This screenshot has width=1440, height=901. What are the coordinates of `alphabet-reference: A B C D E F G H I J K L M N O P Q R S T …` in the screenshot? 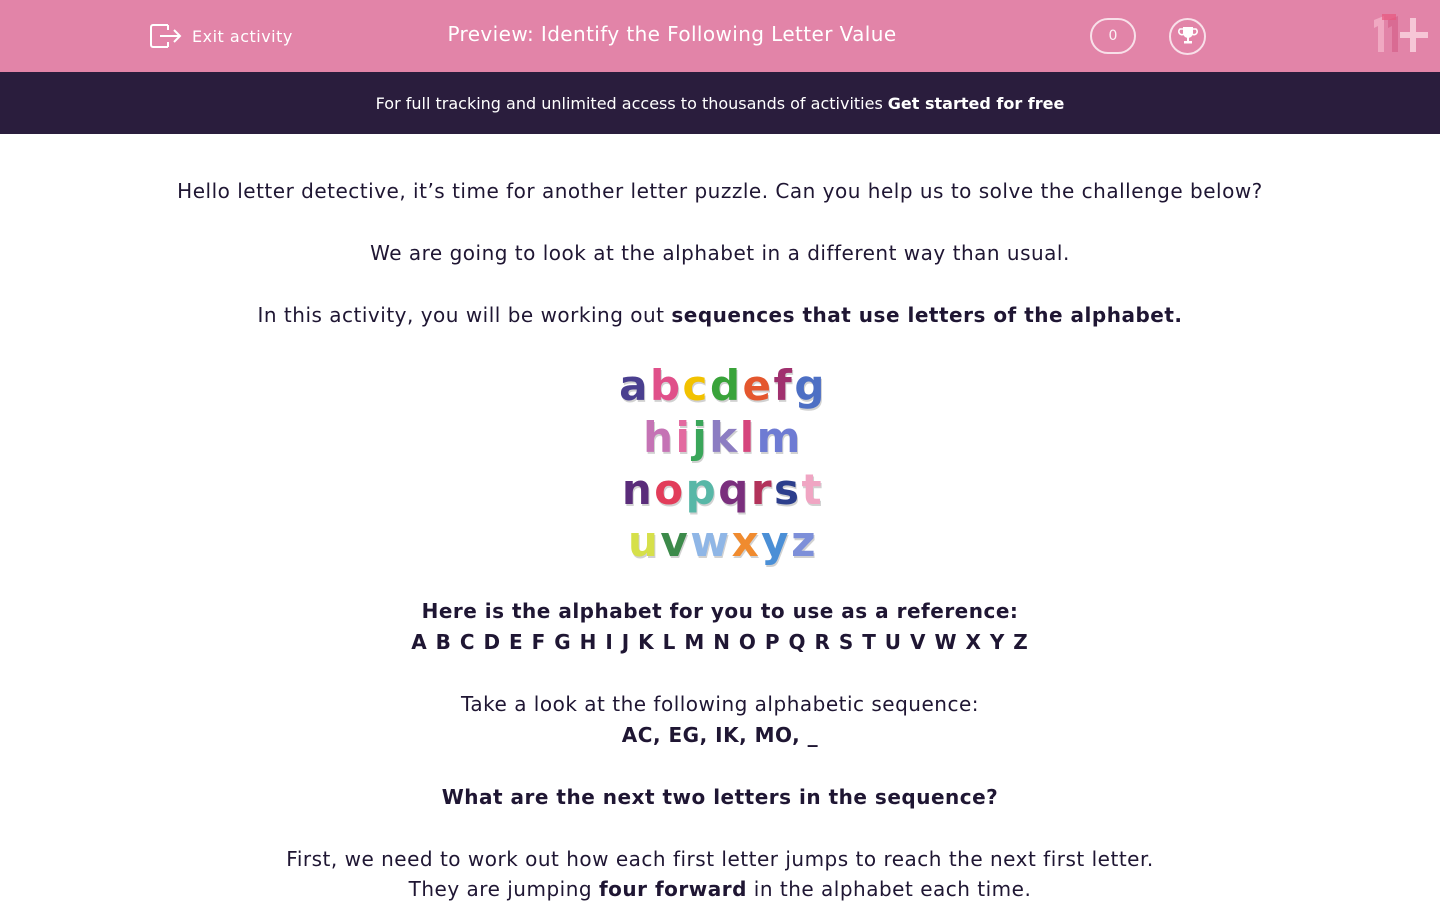 It's located at (720, 642).